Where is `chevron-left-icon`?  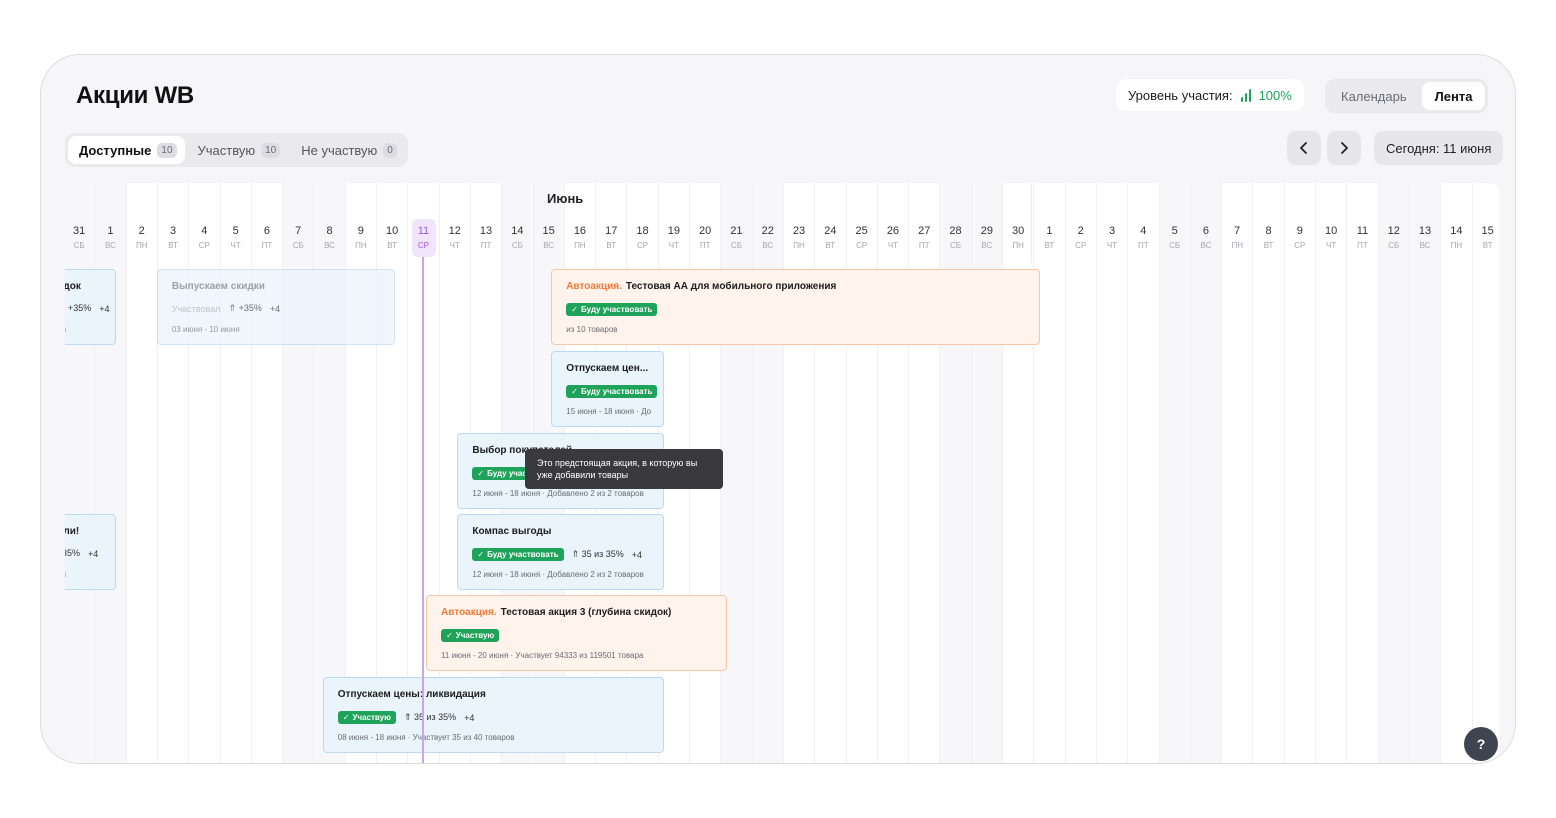
chevron-left-icon is located at coordinates (1303, 148).